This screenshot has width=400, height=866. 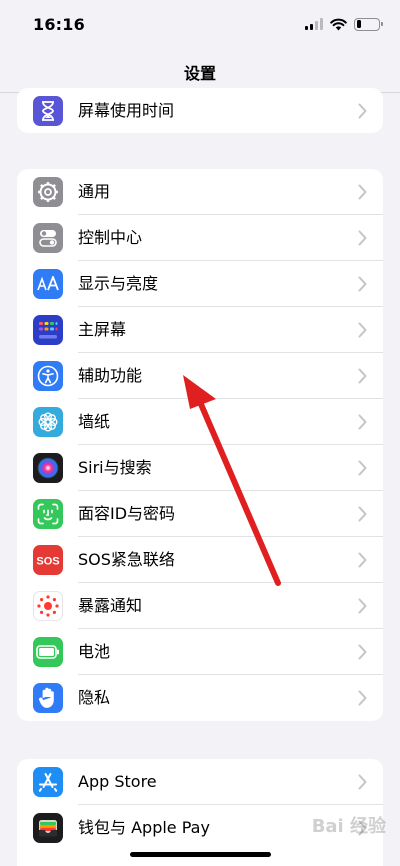 What do you see at coordinates (200, 376) in the screenshot?
I see `settings-row-accessibility: 辅助功能` at bounding box center [200, 376].